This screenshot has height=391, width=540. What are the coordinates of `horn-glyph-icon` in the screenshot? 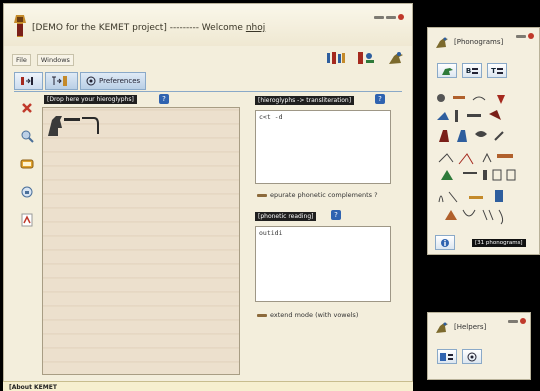 It's located at (487, 157).